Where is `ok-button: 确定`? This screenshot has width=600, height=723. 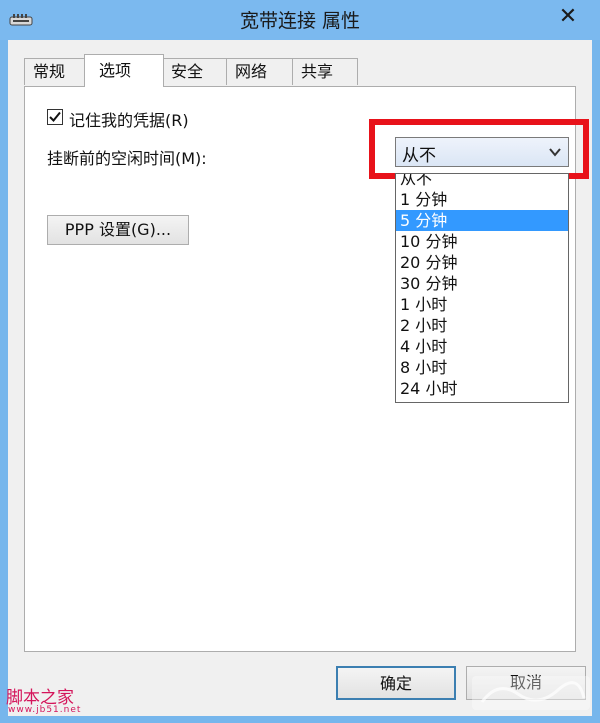 ok-button: 确定 is located at coordinates (396, 683).